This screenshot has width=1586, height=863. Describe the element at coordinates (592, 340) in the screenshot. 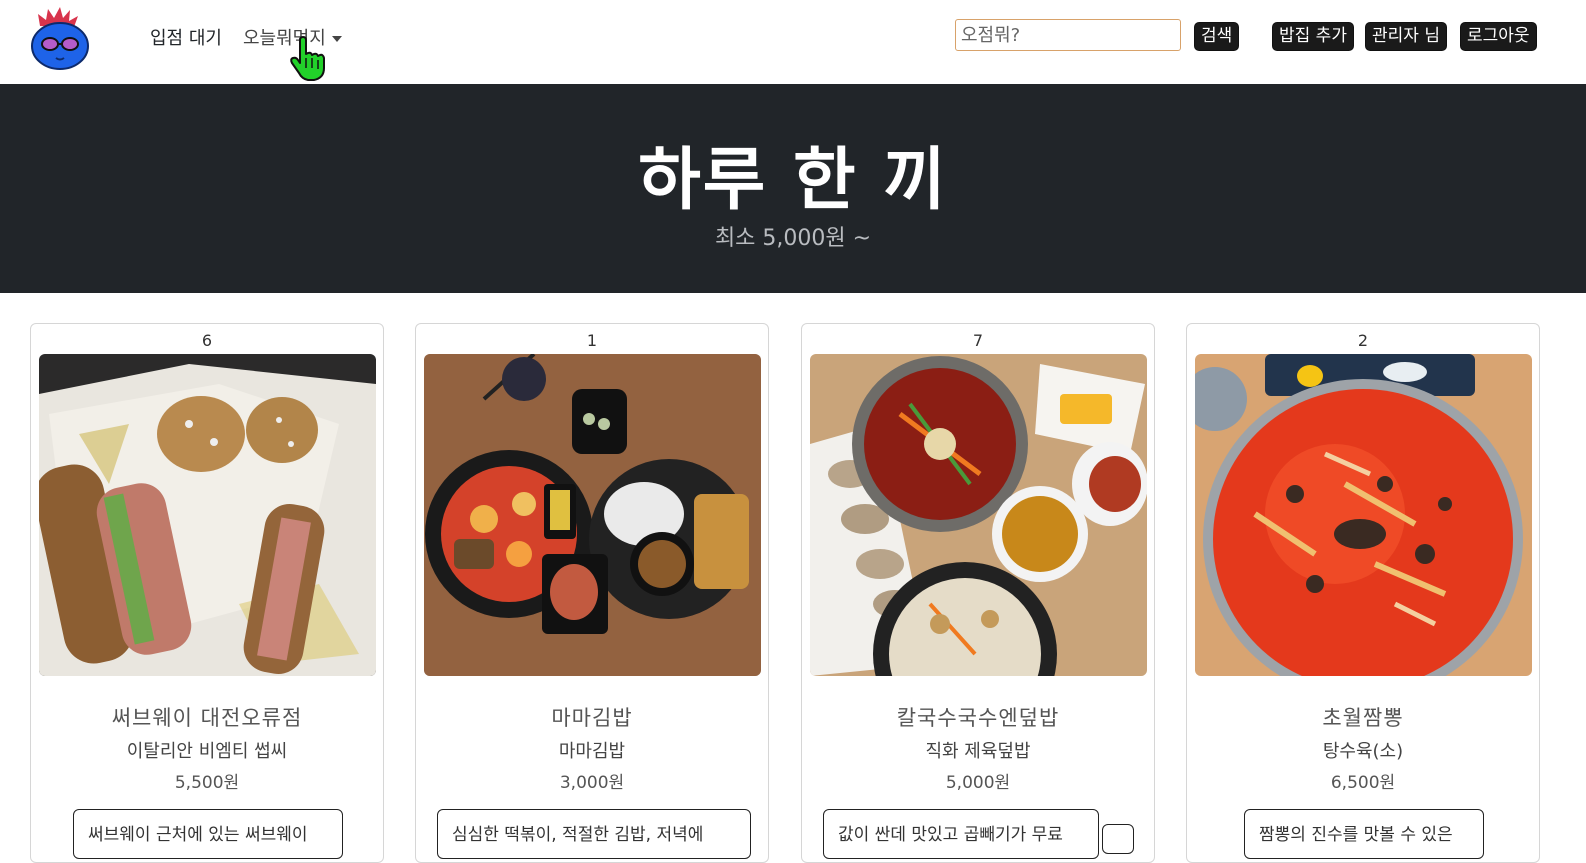

I see `card-rank: 1` at that location.